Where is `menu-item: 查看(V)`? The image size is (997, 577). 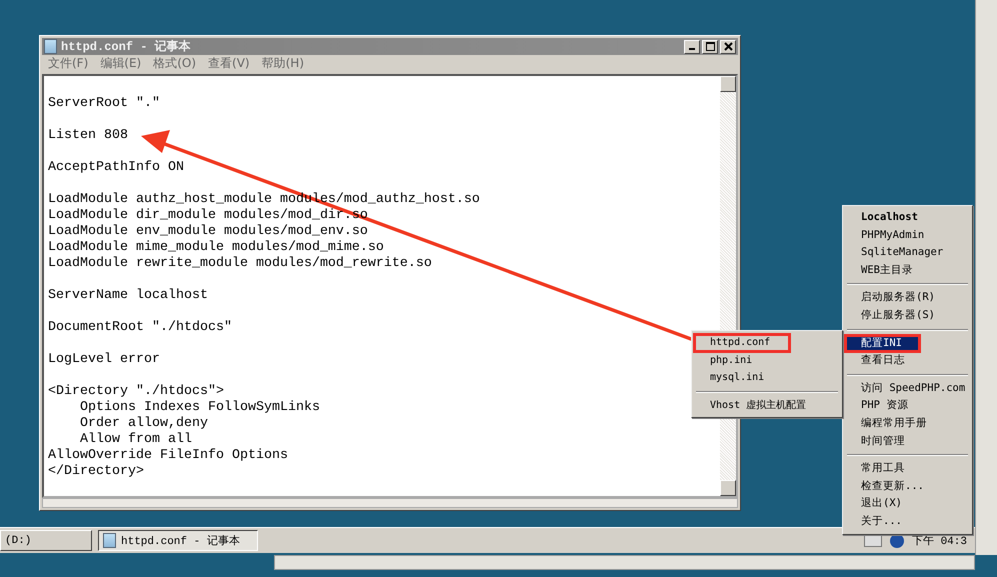
menu-item: 查看(V) is located at coordinates (229, 63).